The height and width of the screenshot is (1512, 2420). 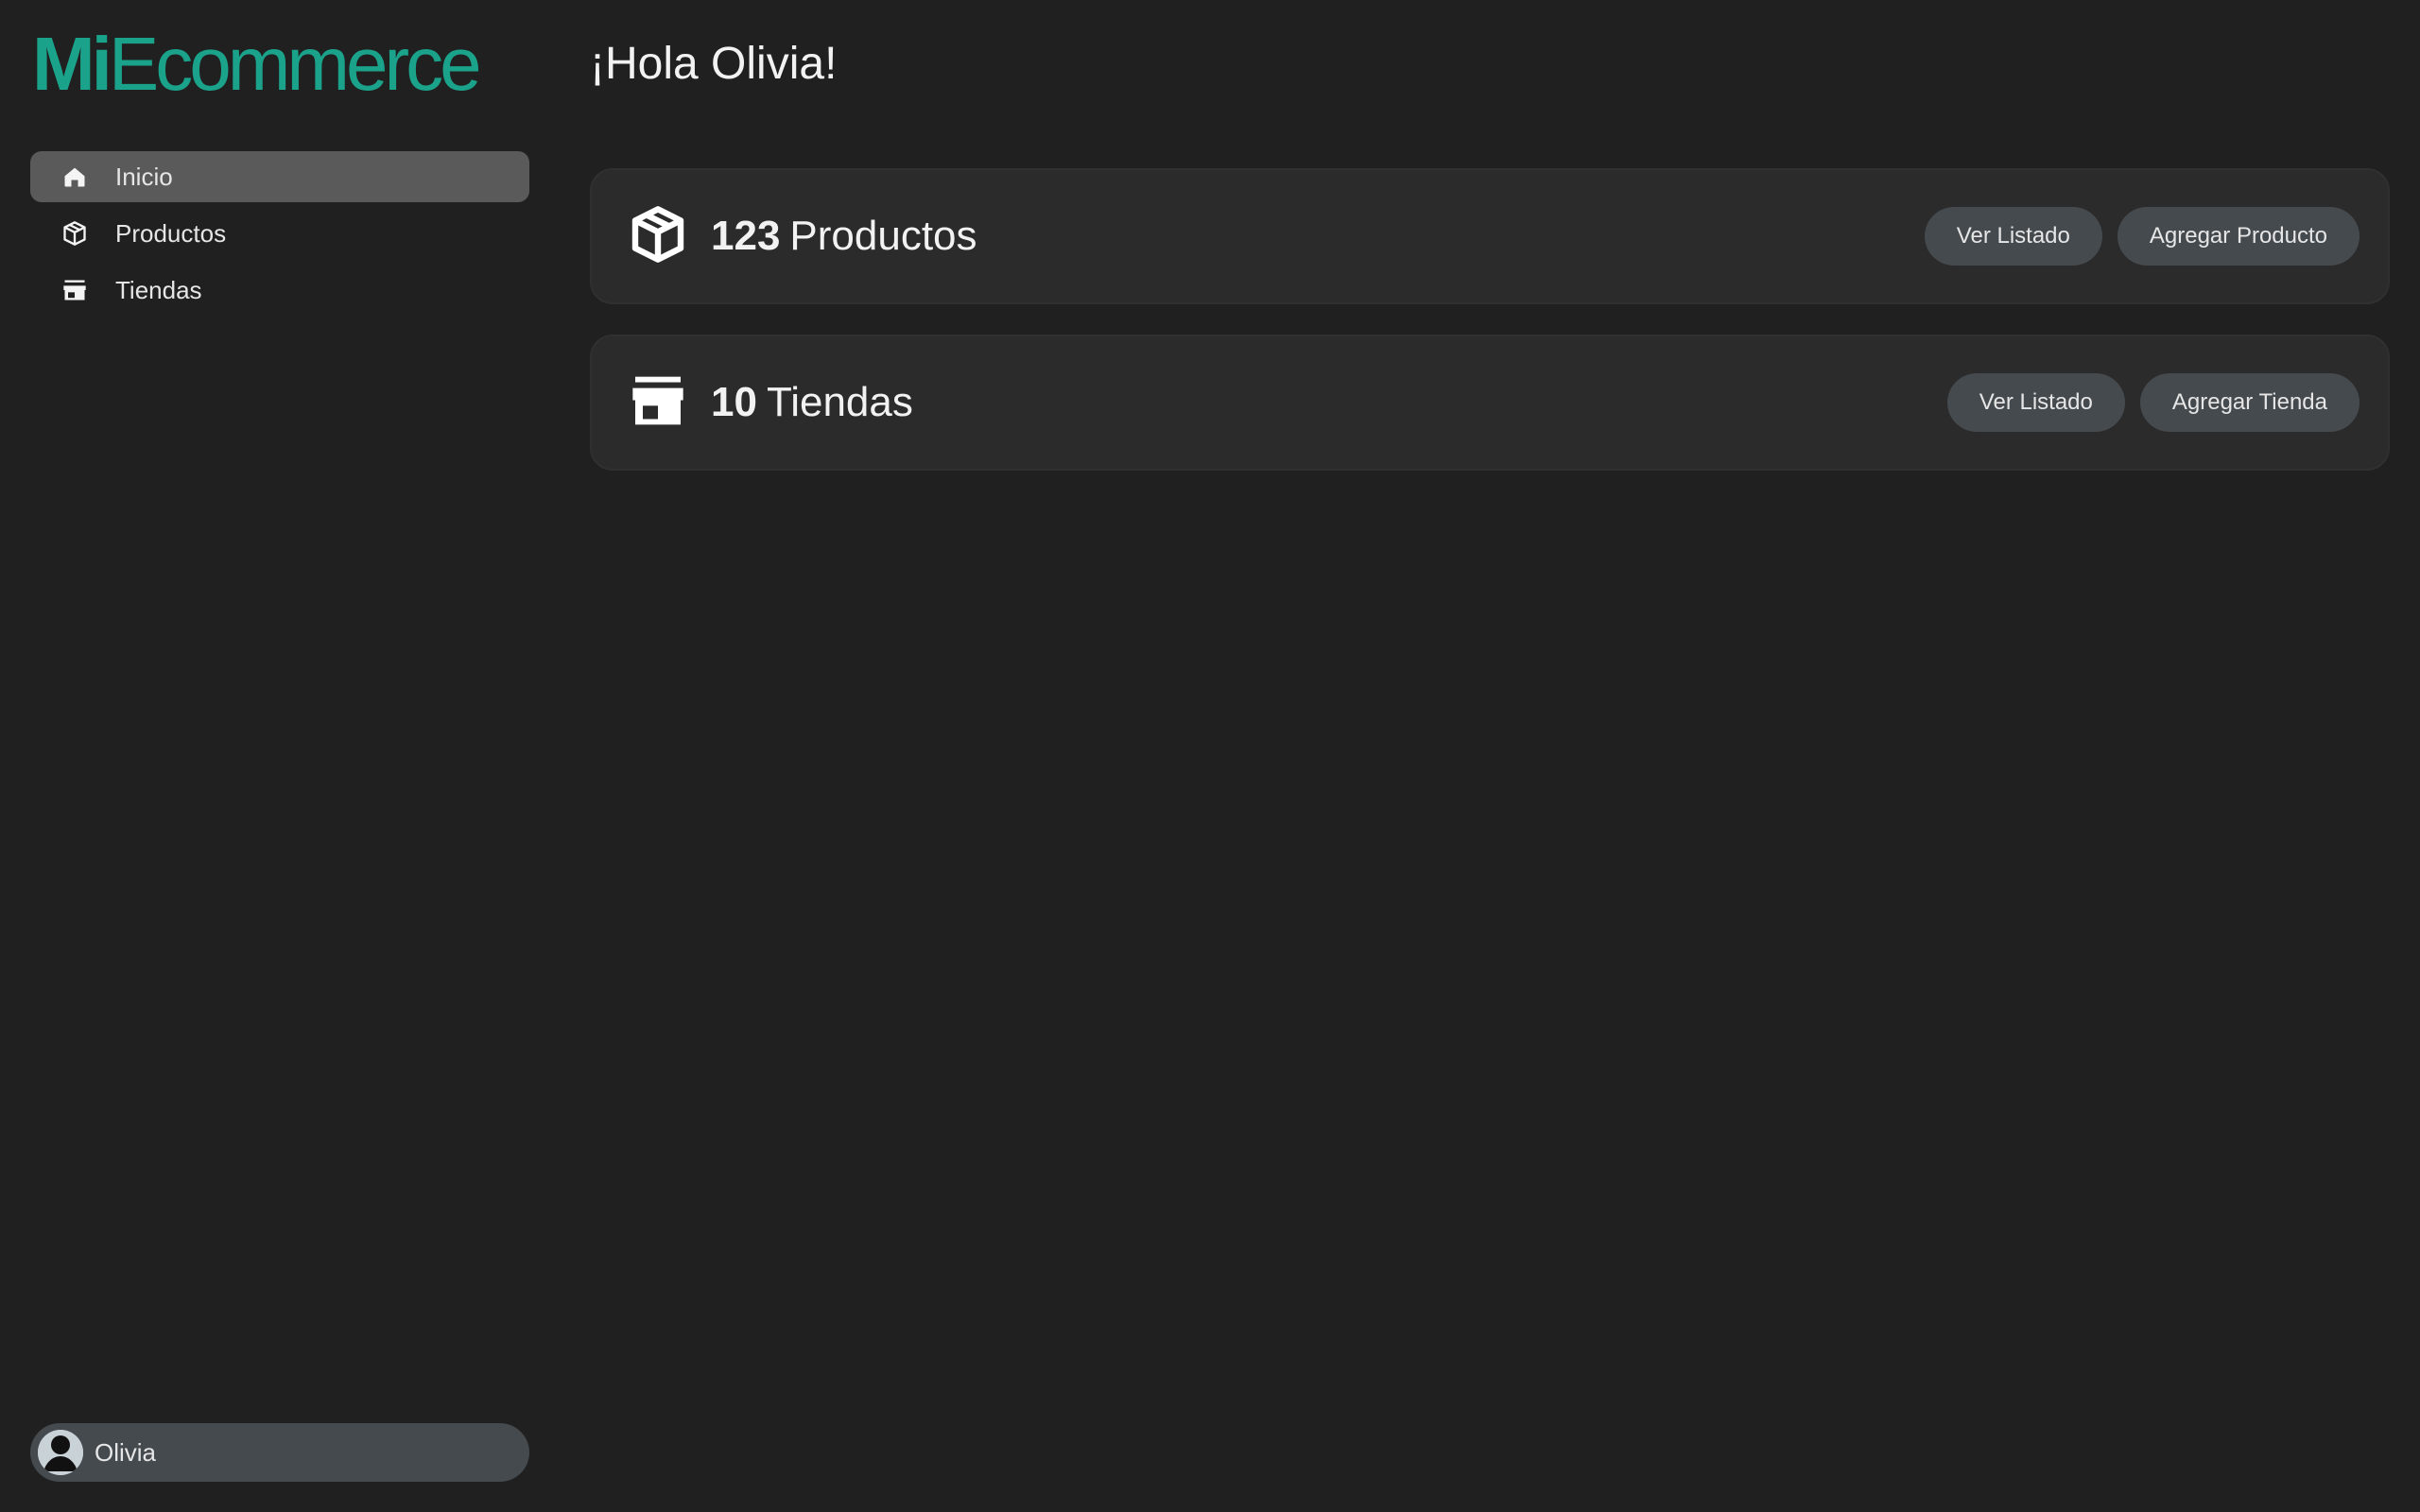 What do you see at coordinates (714, 64) in the screenshot?
I see `page-title: ¡Hola Olivia!` at bounding box center [714, 64].